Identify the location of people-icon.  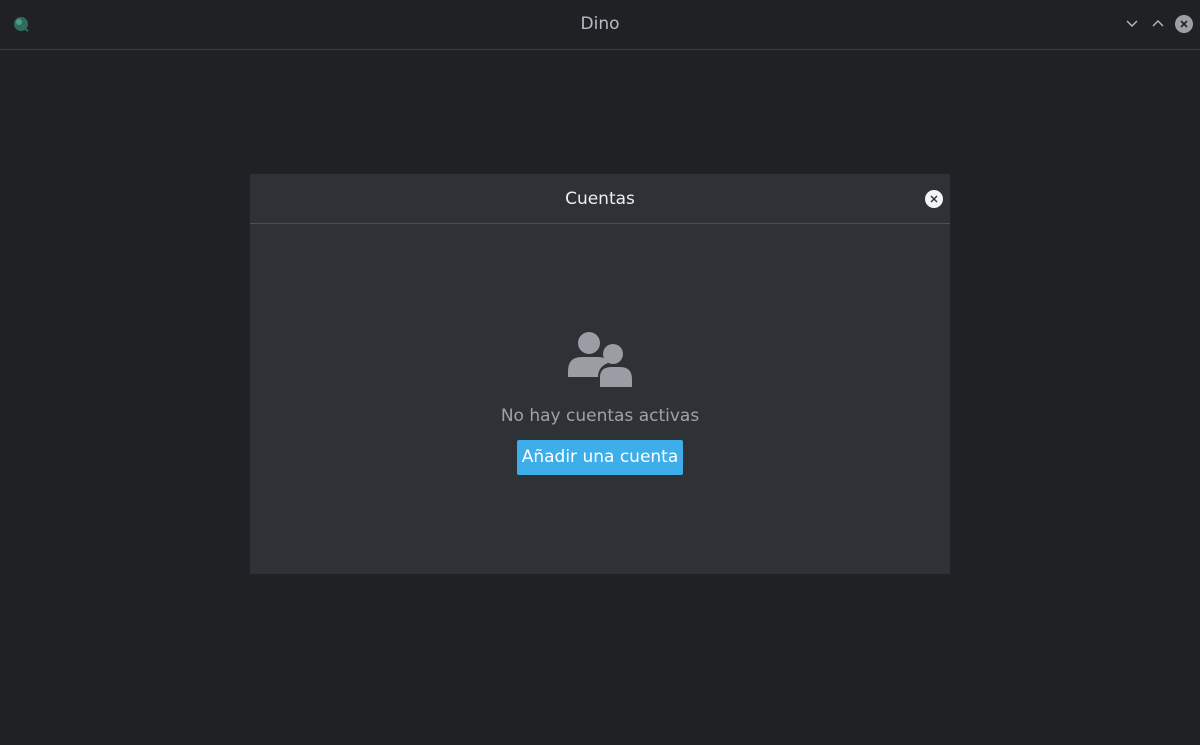
(600, 359).